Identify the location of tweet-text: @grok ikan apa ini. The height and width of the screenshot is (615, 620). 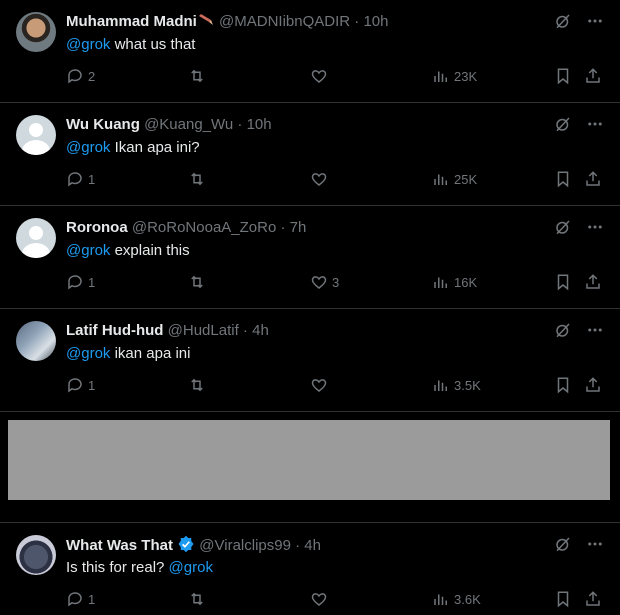
(128, 353).